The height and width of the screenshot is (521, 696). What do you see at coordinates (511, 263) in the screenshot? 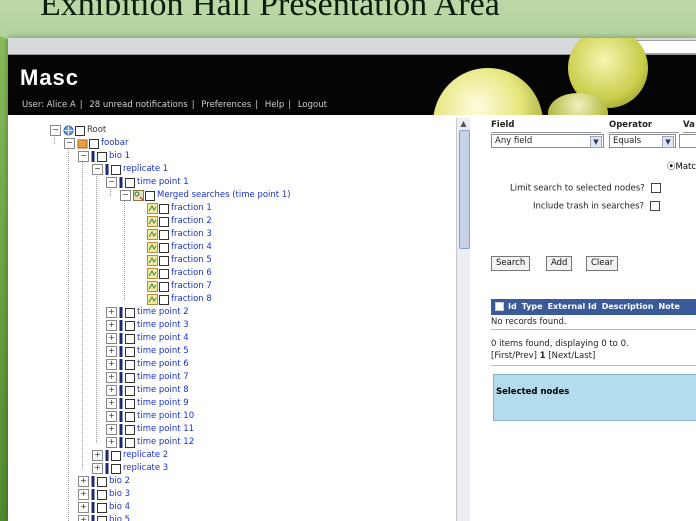
I see `search-button: Search` at bounding box center [511, 263].